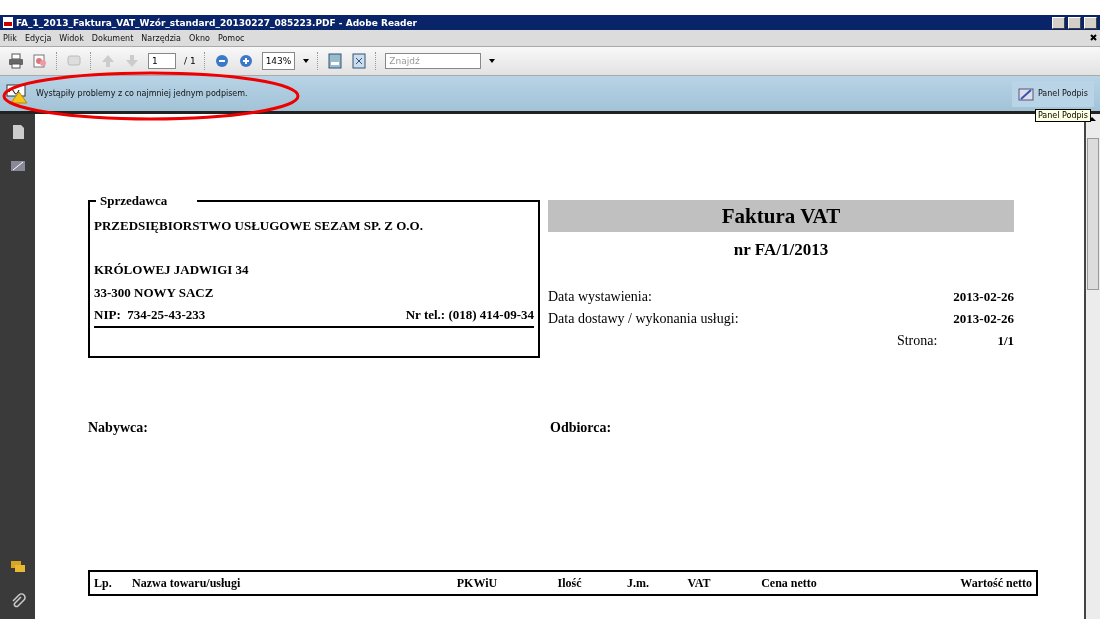  Describe the element at coordinates (699, 583) in the screenshot. I see `column-header: VAT` at that location.